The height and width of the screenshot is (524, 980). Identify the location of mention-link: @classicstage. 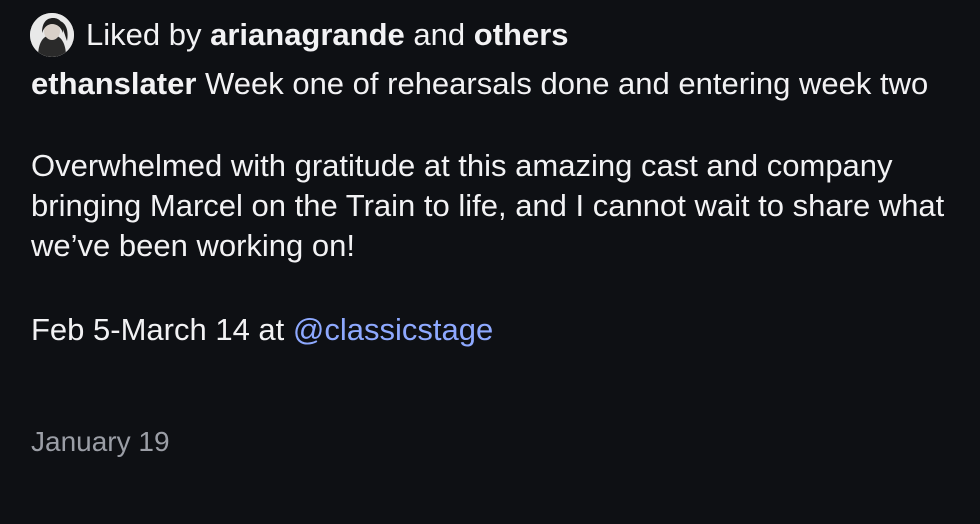
(393, 329).